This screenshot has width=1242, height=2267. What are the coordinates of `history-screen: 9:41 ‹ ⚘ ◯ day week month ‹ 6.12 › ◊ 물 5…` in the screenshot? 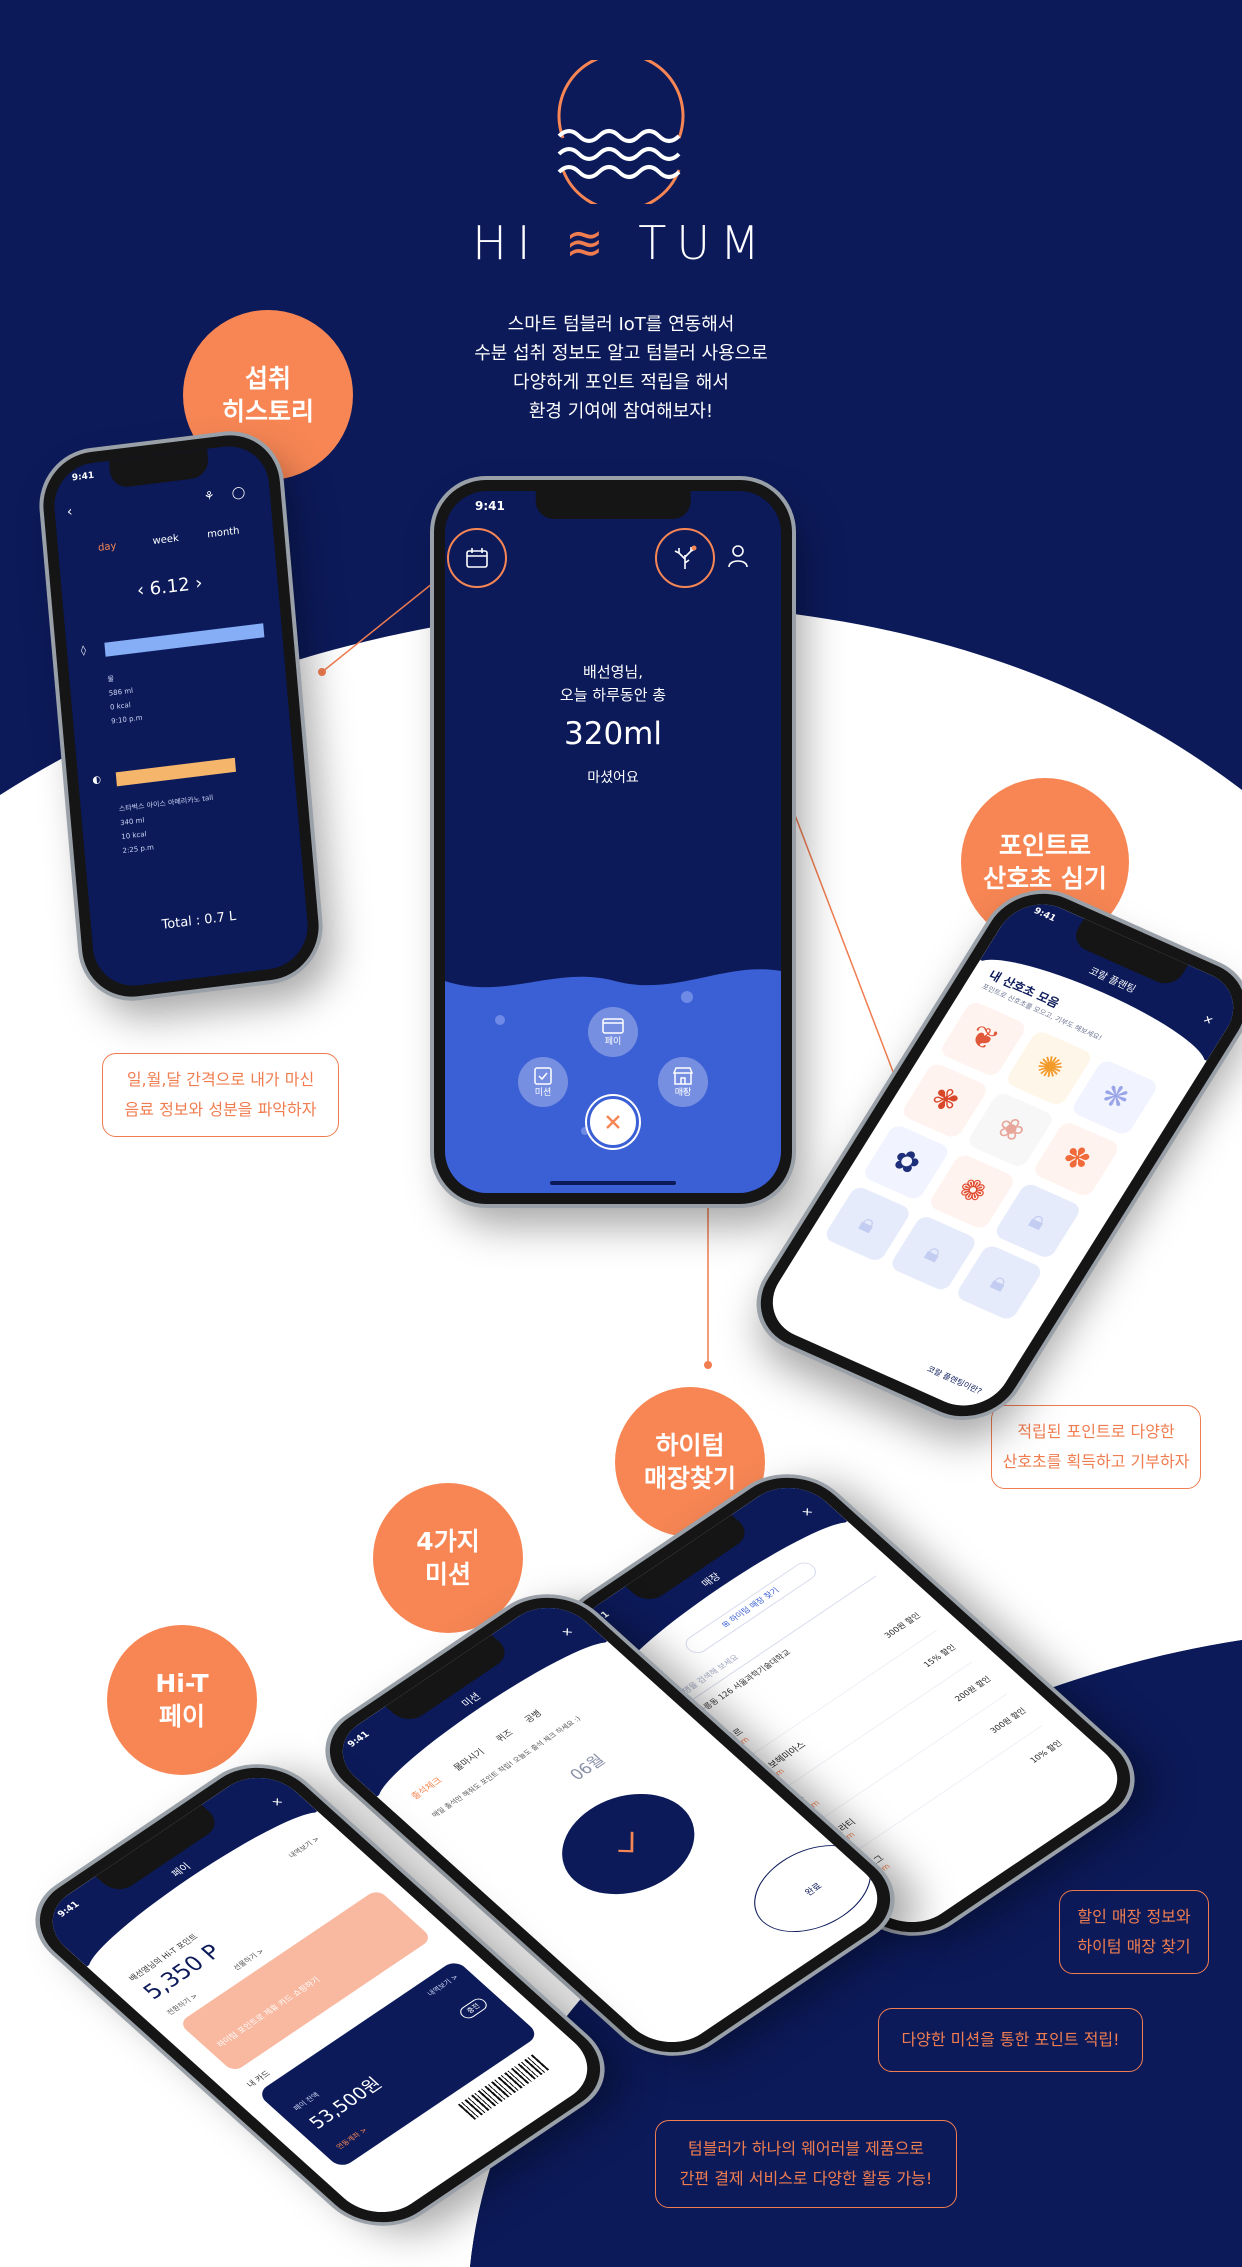 It's located at (181, 716).